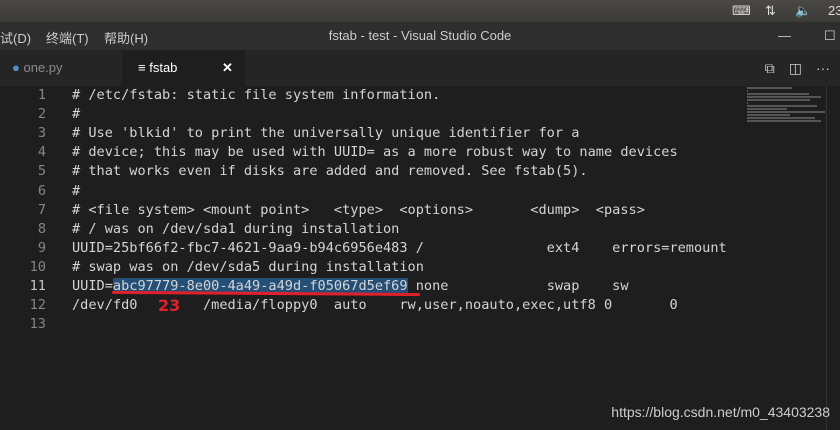  I want to click on line-number: 10, so click(37, 266).